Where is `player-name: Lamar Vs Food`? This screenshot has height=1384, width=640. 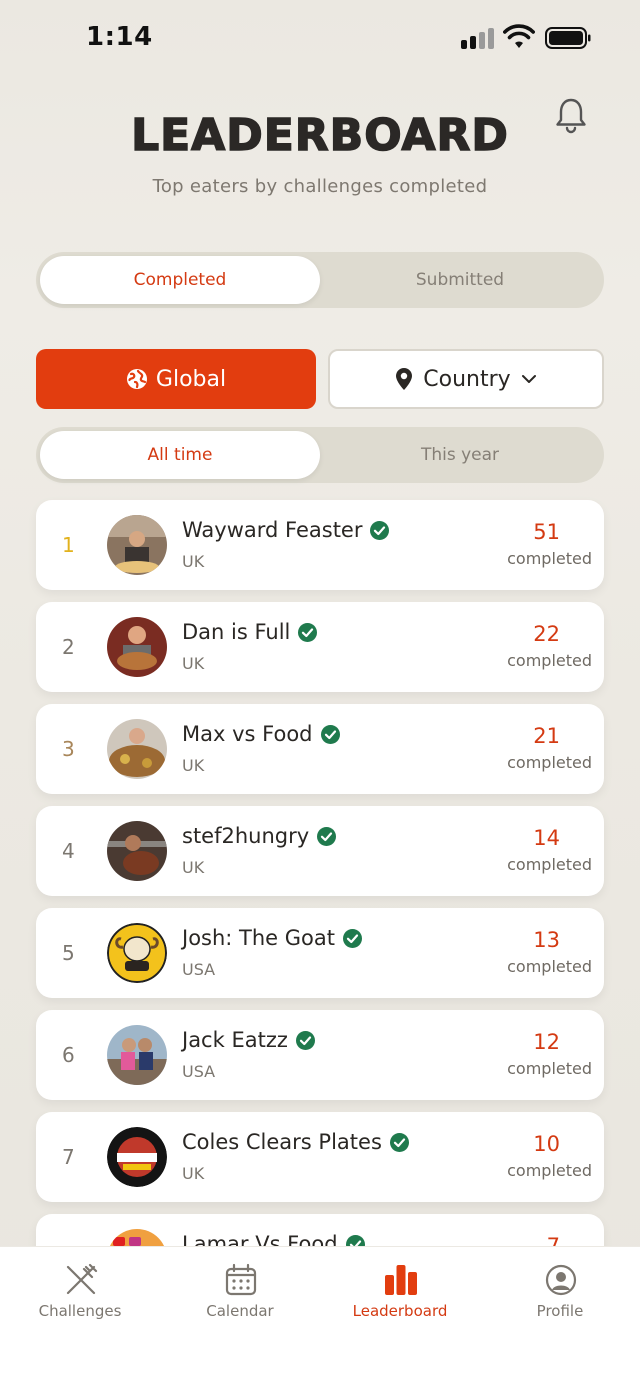
player-name: Lamar Vs Food is located at coordinates (260, 1239).